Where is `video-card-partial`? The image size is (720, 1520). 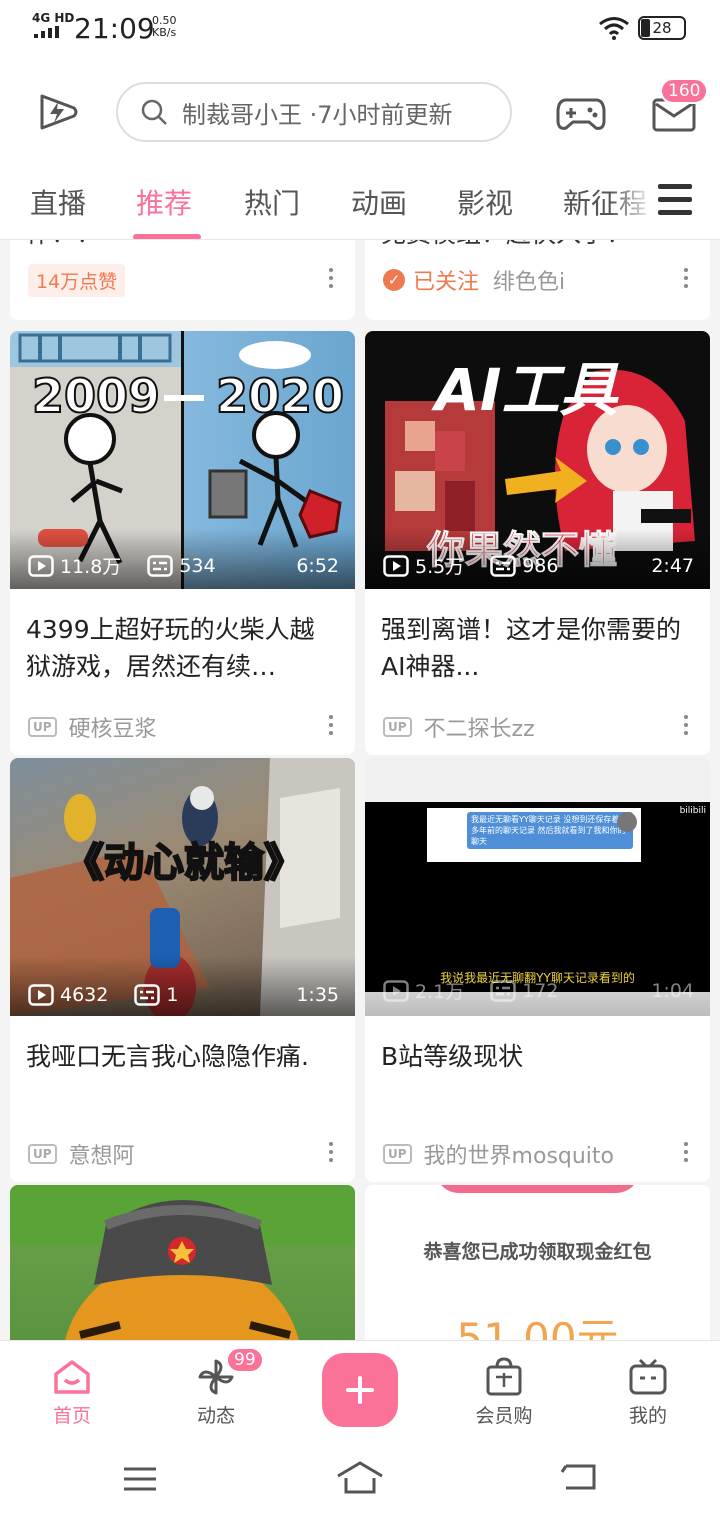 video-card-partial is located at coordinates (182, 1262).